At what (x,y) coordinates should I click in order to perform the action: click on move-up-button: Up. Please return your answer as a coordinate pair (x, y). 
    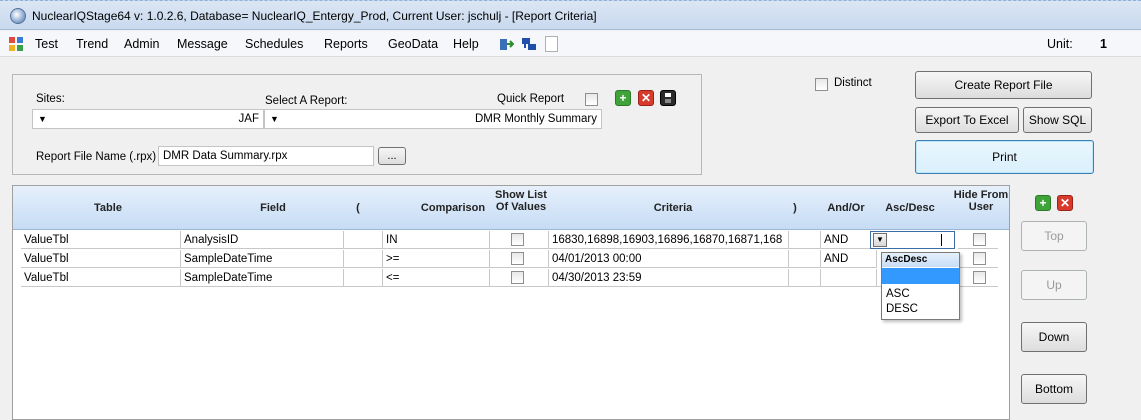
    Looking at the image, I should click on (1054, 285).